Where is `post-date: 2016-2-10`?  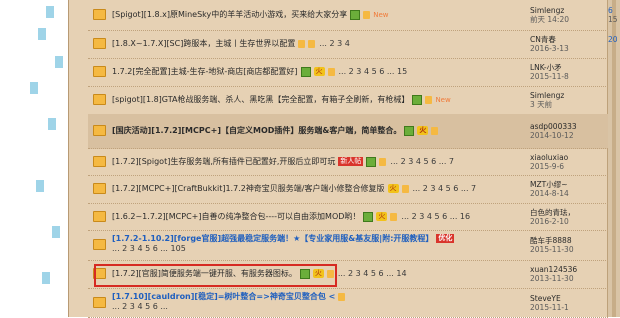
post-date: 2016-2-10 is located at coordinates (549, 221).